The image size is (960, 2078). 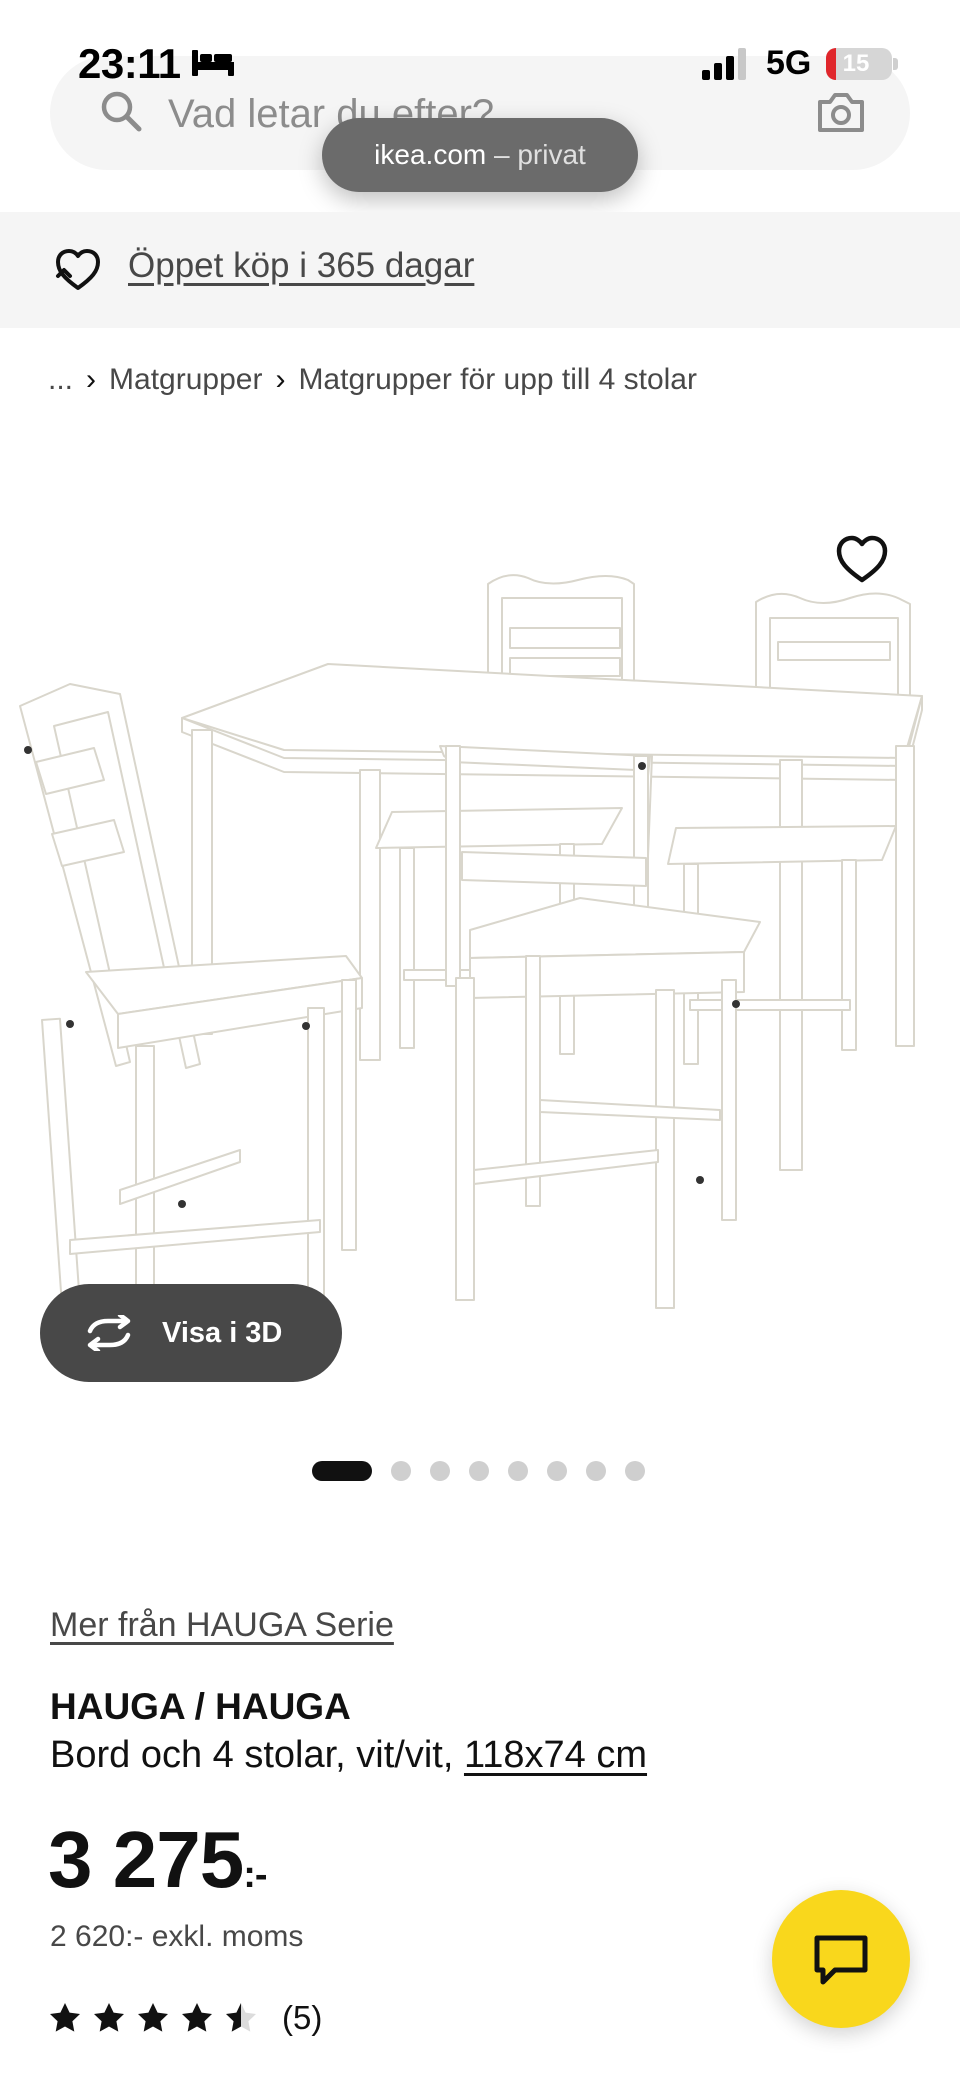 I want to click on view-3d-button: Visa i 3D, so click(x=191, y=1333).